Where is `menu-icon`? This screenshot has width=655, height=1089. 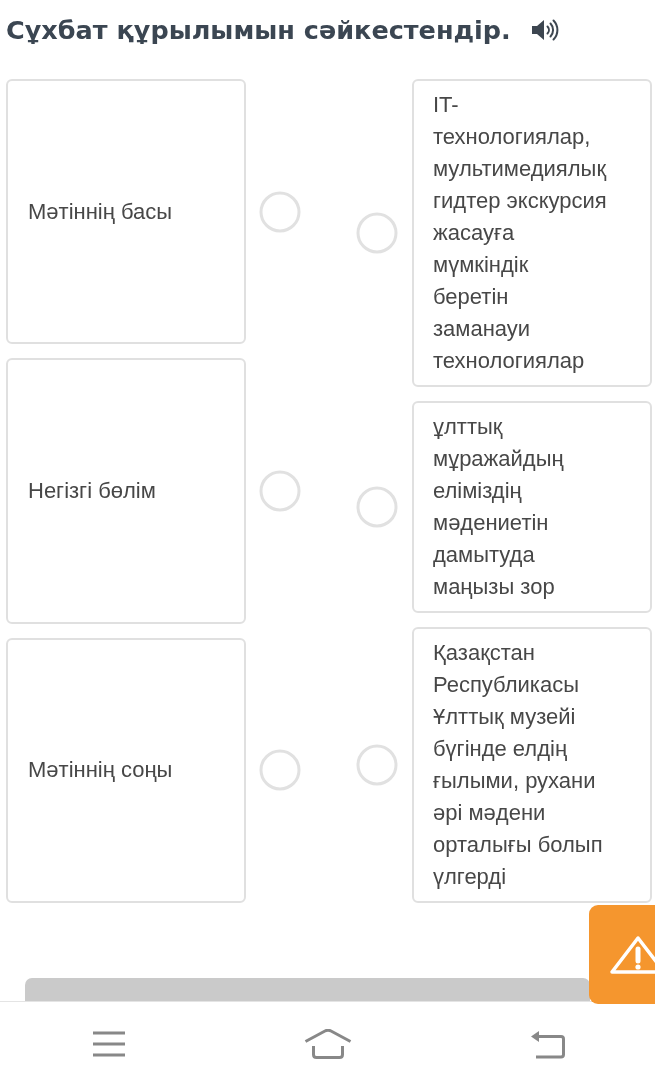 menu-icon is located at coordinates (109, 1043).